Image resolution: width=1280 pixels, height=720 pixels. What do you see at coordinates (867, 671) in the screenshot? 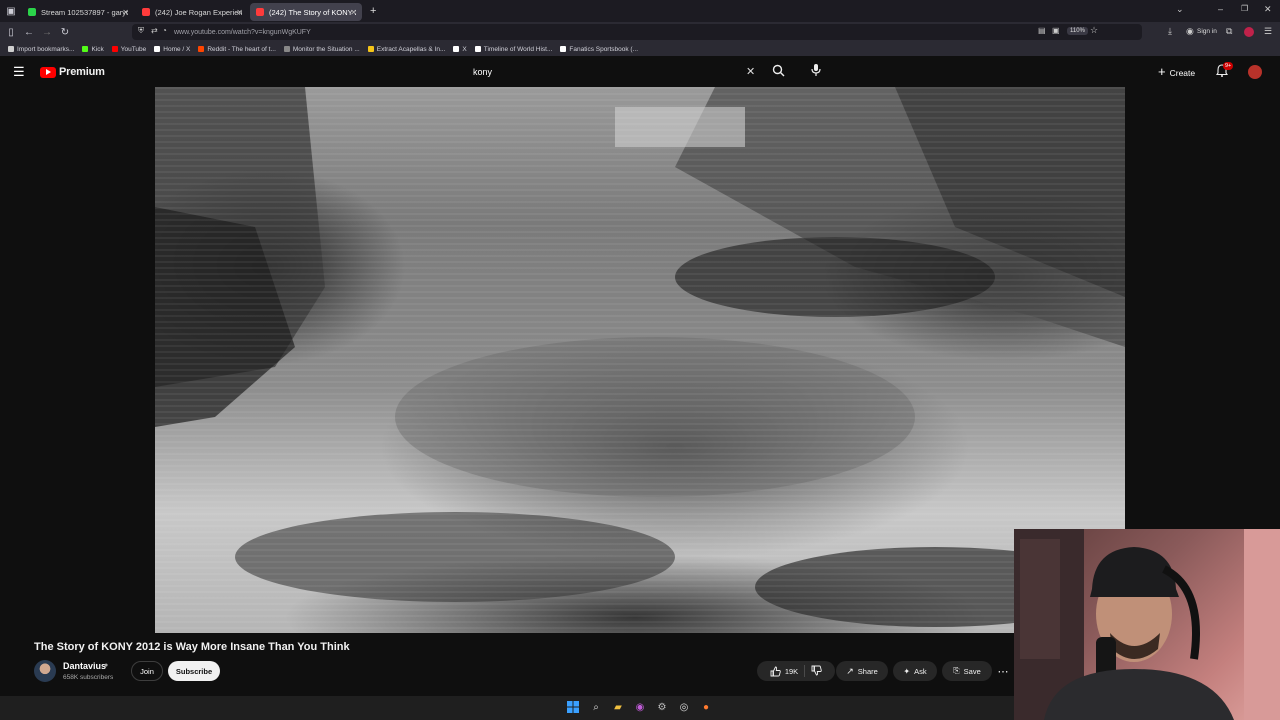
I see `share-label: Share` at bounding box center [867, 671].